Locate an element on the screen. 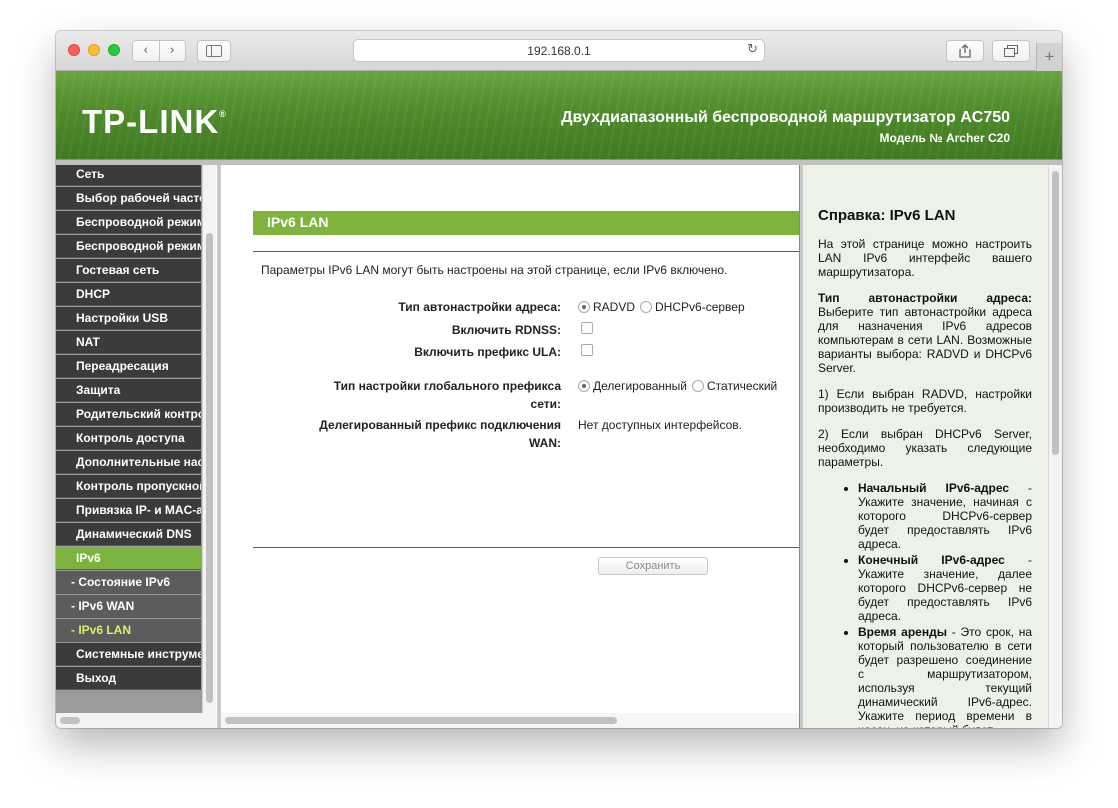 The width and height of the screenshot is (1118, 808). form-rule is located at coordinates (526, 547).